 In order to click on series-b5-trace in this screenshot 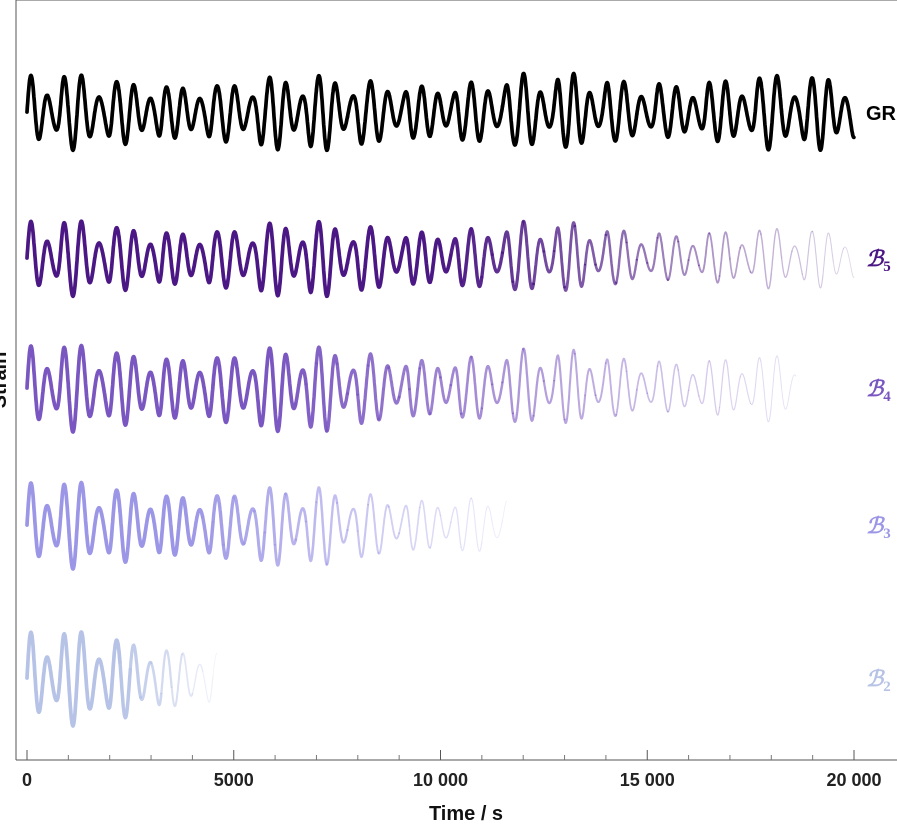, I will do `click(440, 259)`.